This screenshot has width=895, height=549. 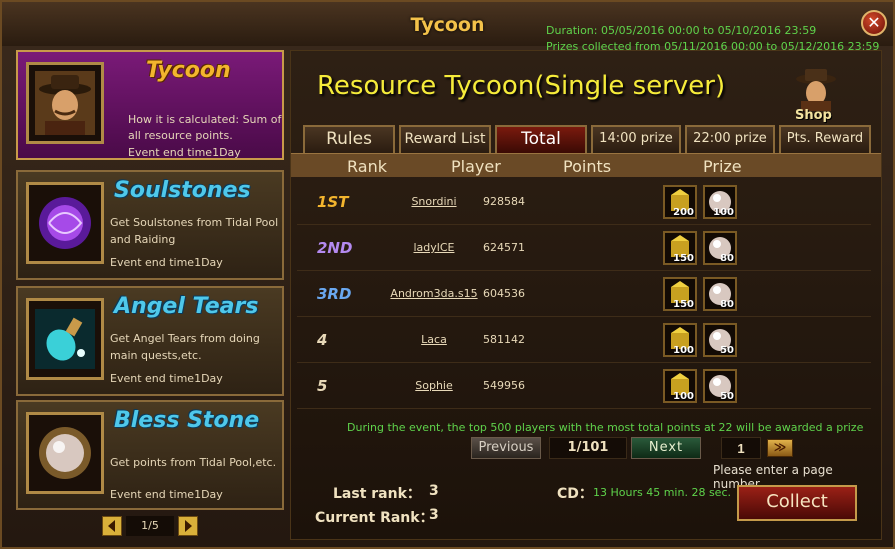 What do you see at coordinates (575, 494) in the screenshot?
I see `cd-label: CD：` at bounding box center [575, 494].